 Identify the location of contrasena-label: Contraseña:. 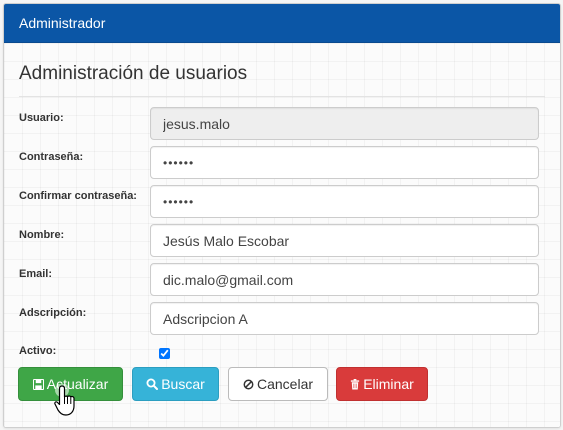
(51, 157).